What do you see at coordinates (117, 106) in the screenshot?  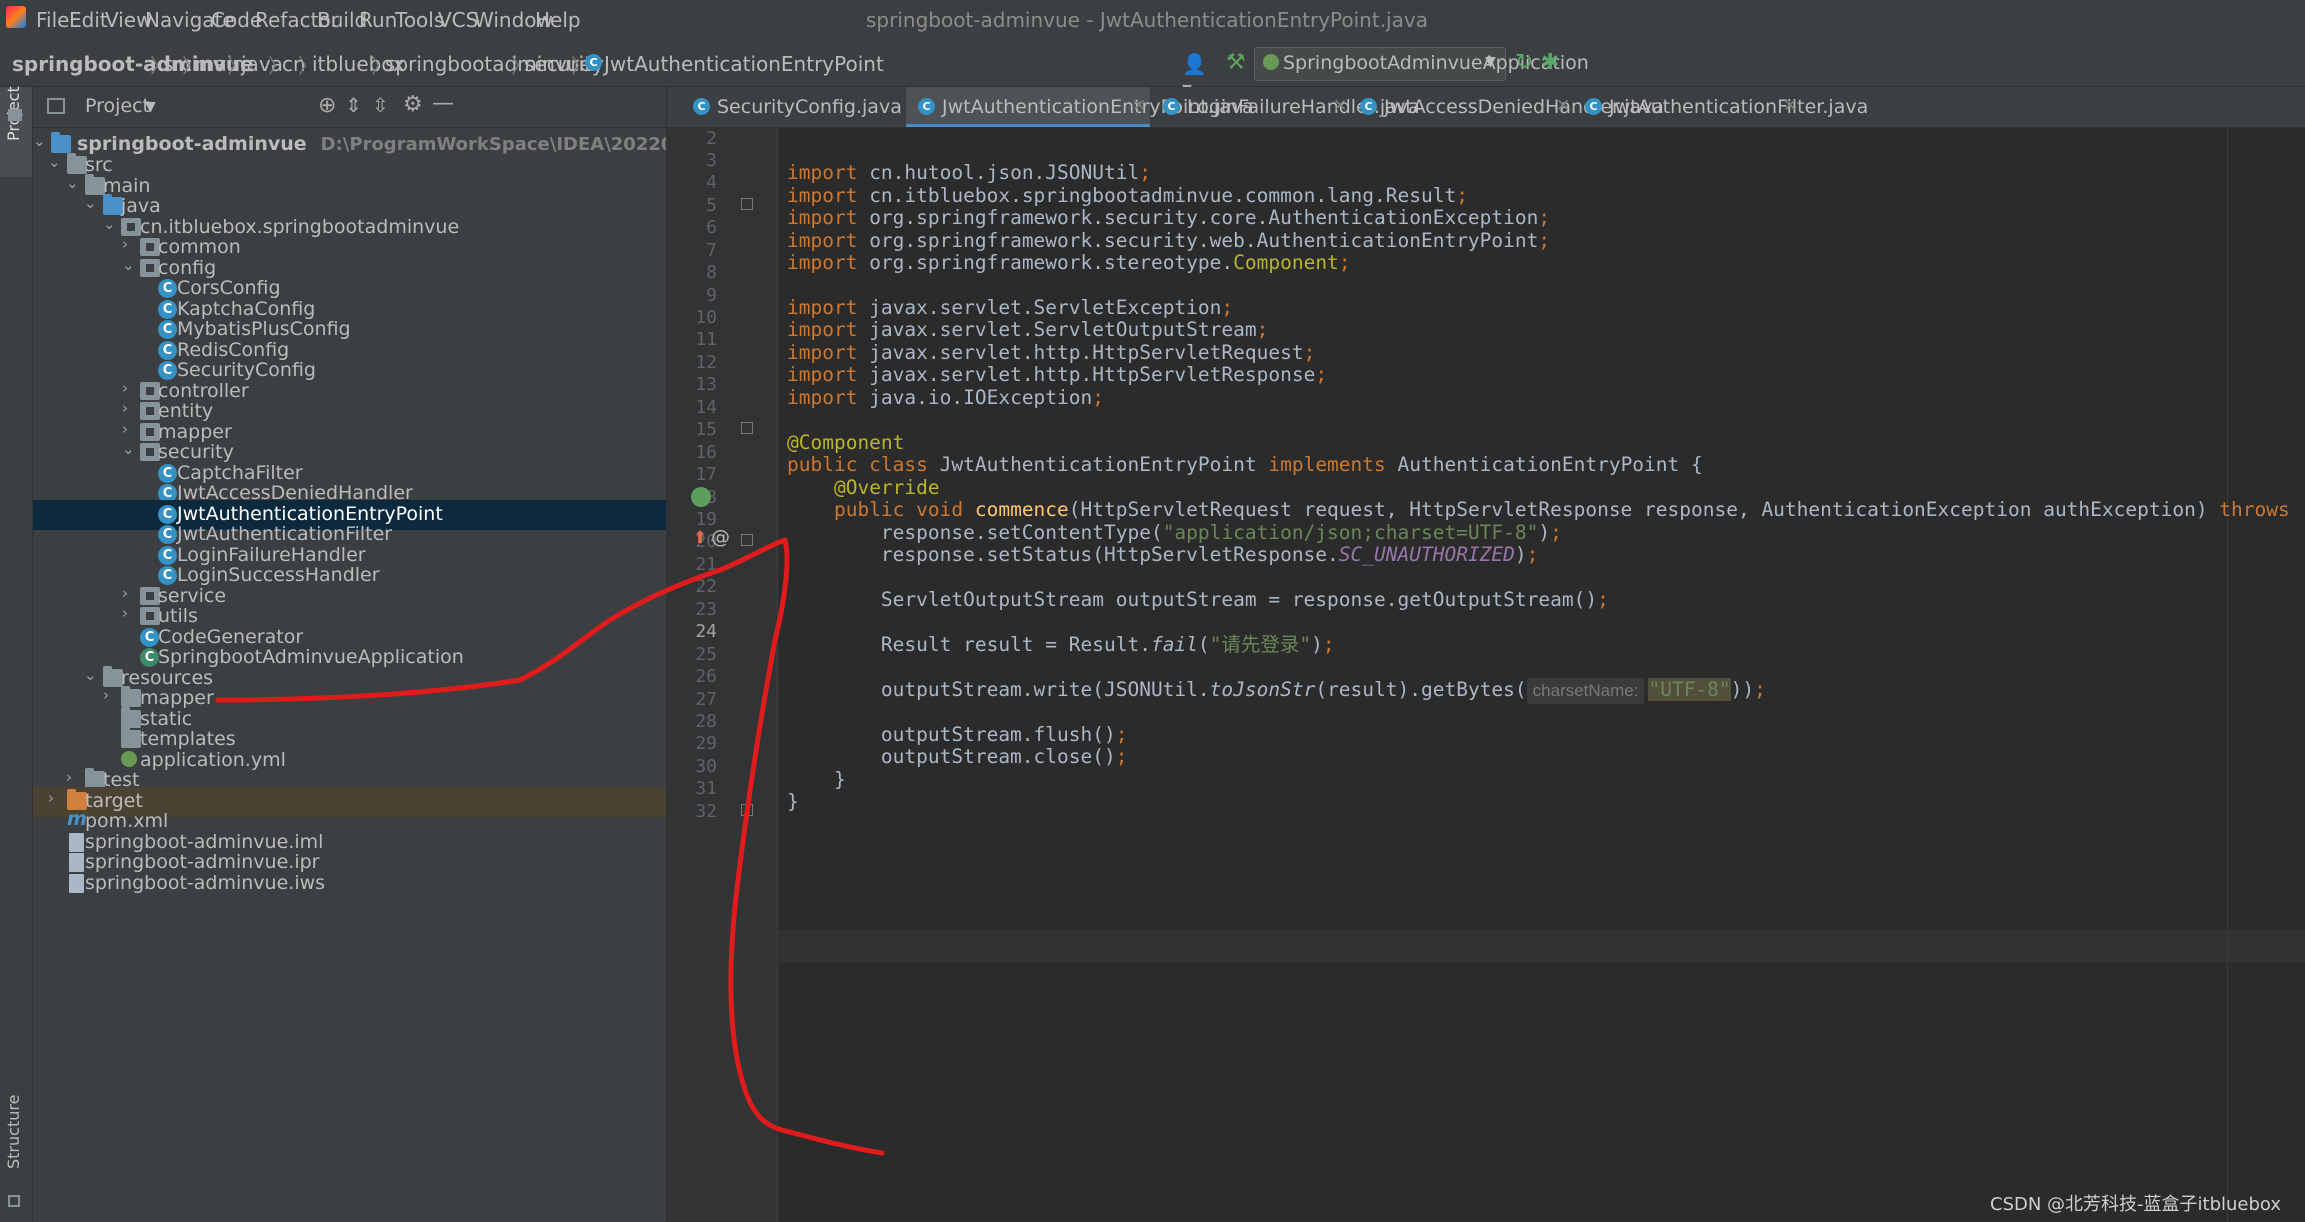 I see `project-panel-title: Project` at bounding box center [117, 106].